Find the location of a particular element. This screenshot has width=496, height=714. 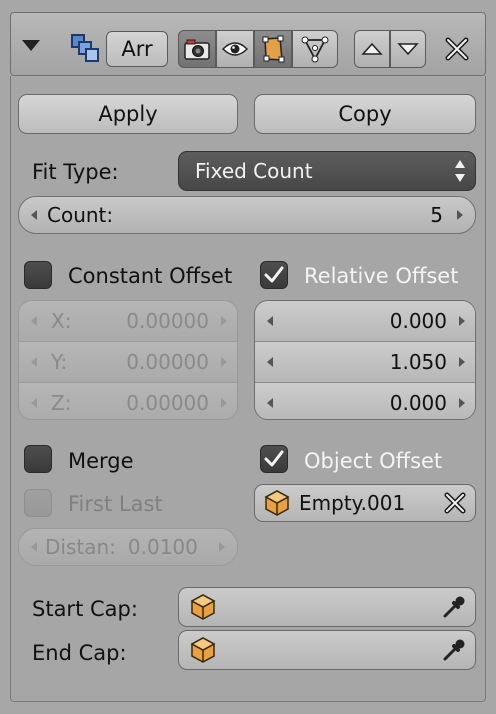

z-value: 0.000 is located at coordinates (418, 403).